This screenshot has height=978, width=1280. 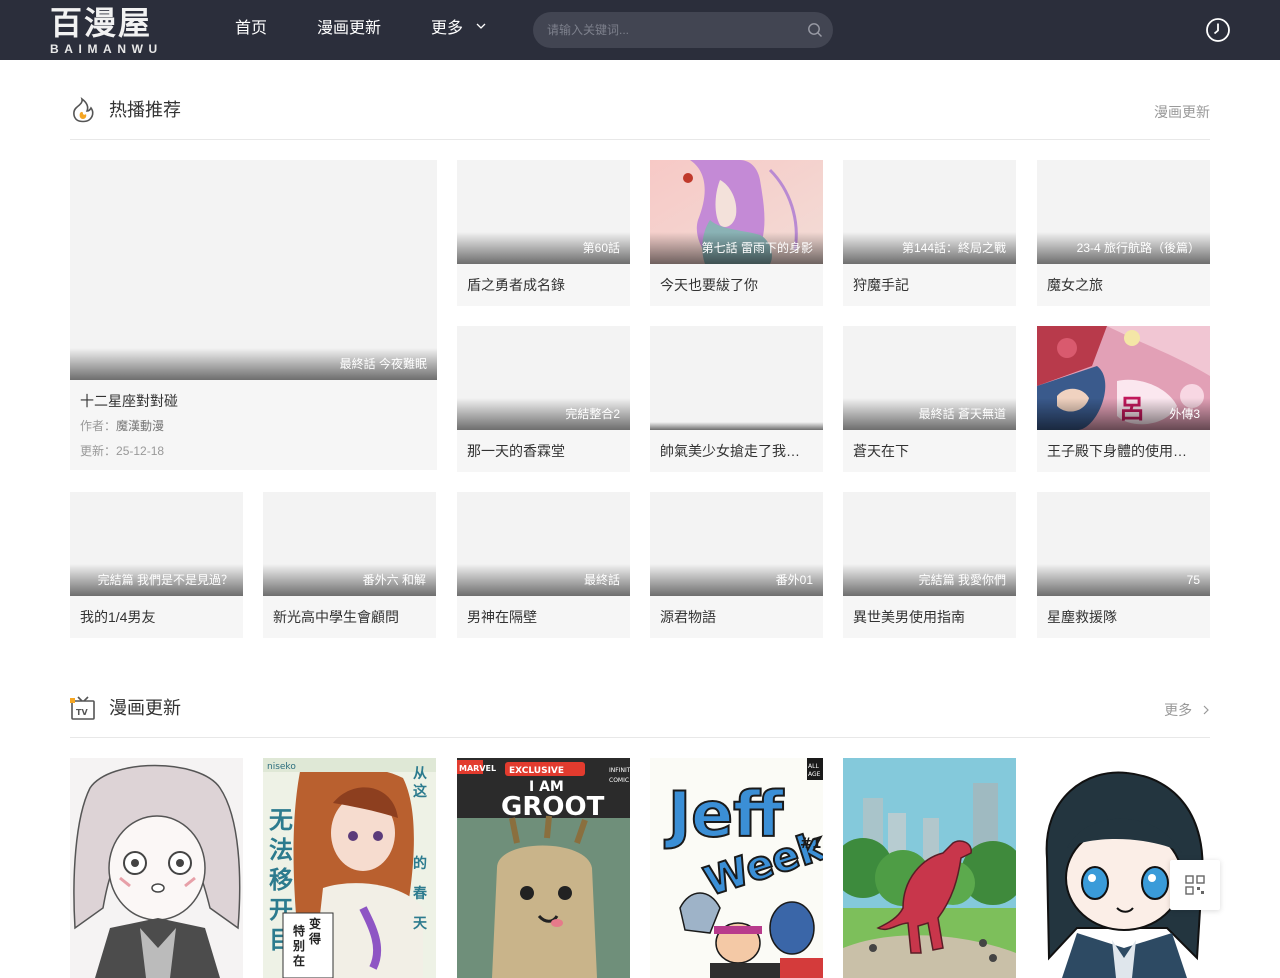 I want to click on qr-code-icon, so click(x=1195, y=885).